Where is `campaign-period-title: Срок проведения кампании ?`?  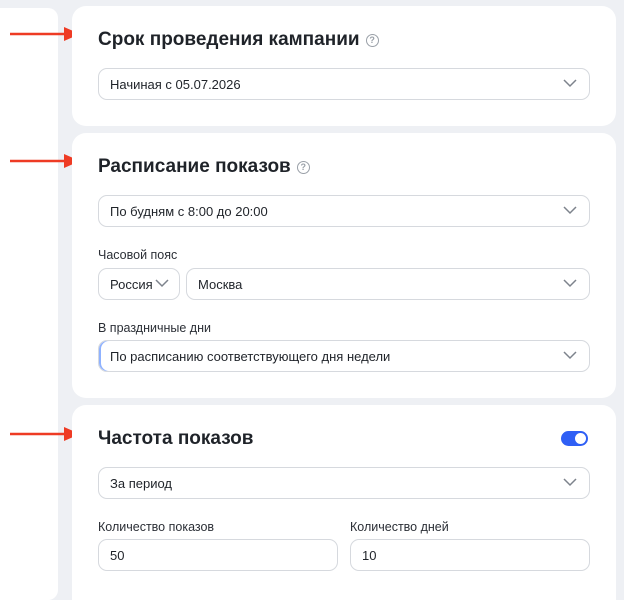 campaign-period-title: Срок проведения кампании ? is located at coordinates (238, 40).